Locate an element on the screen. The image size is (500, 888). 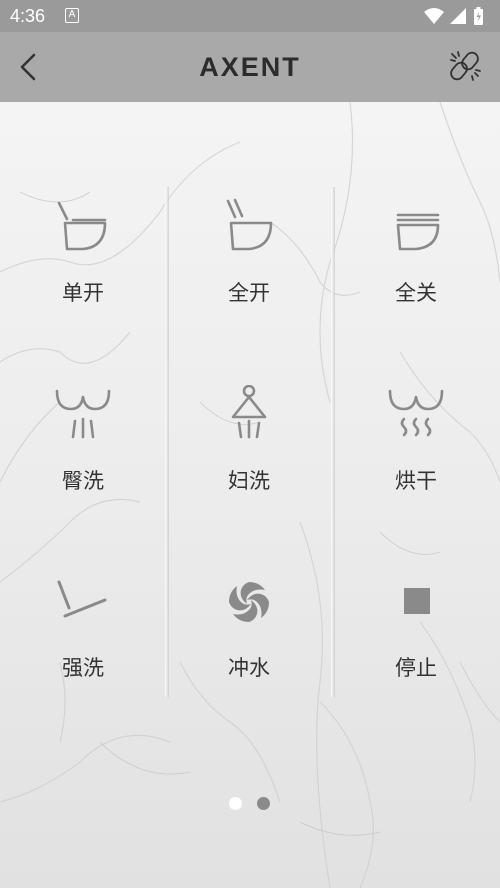
app-bar: AXENT is located at coordinates (250, 67).